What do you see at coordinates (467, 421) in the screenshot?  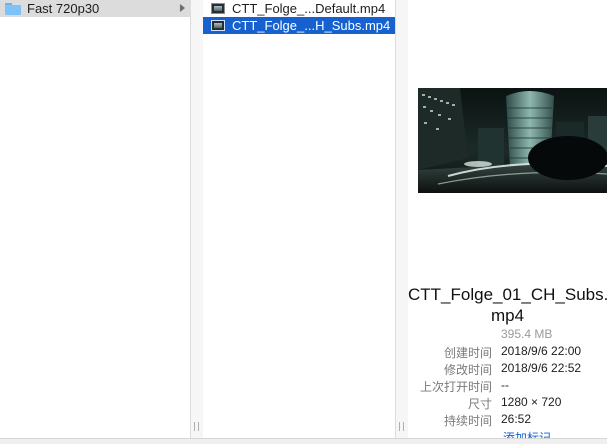 I see `meta-key: 持续时间` at bounding box center [467, 421].